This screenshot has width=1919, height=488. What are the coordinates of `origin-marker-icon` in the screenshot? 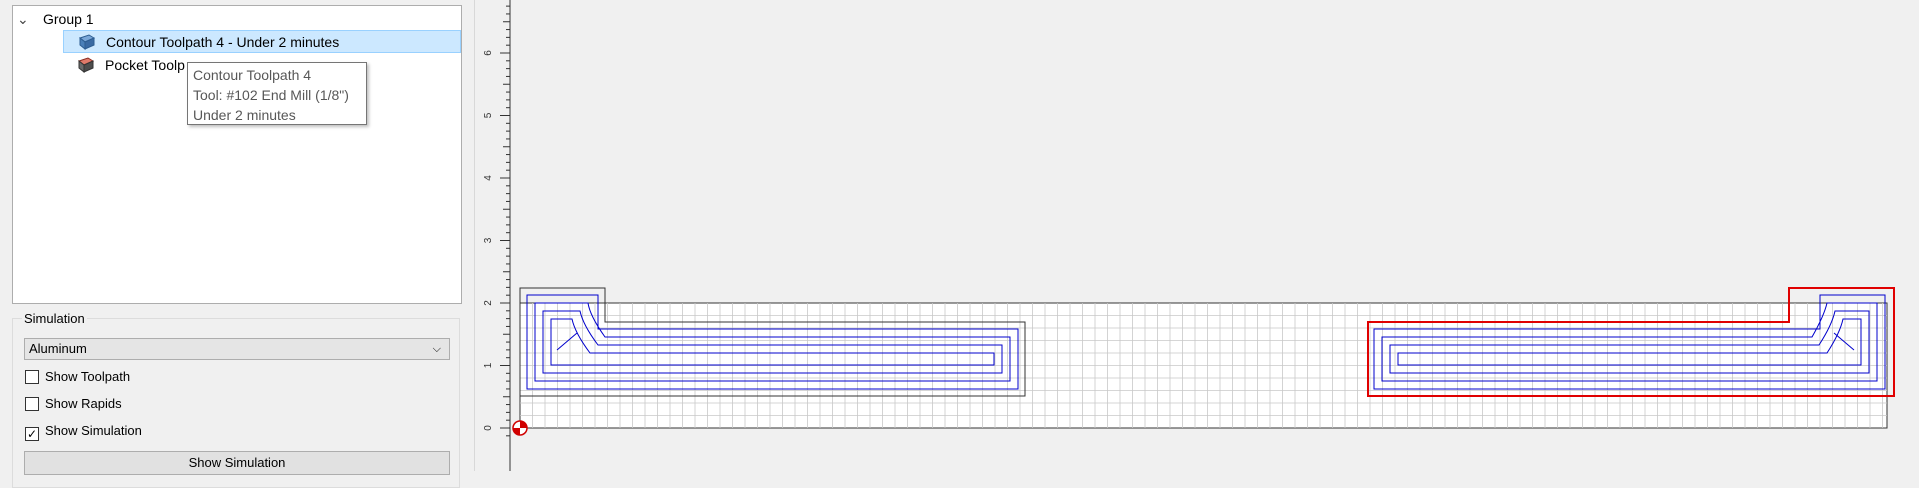 It's located at (520, 428).